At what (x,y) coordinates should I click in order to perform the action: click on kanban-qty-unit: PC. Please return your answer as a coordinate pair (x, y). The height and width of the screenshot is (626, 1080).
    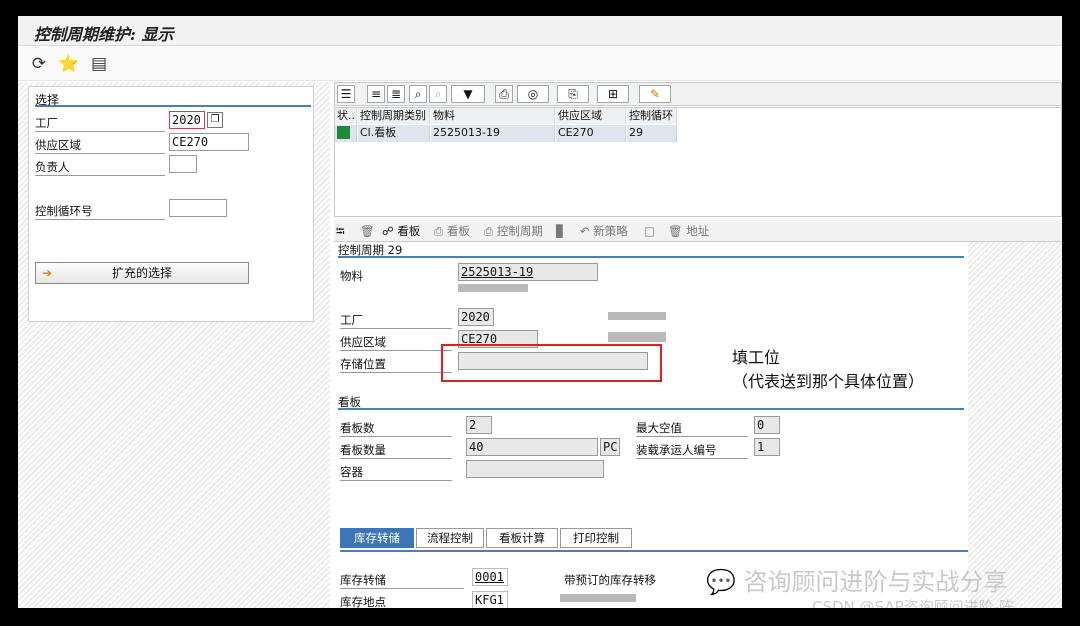
    Looking at the image, I should click on (610, 447).